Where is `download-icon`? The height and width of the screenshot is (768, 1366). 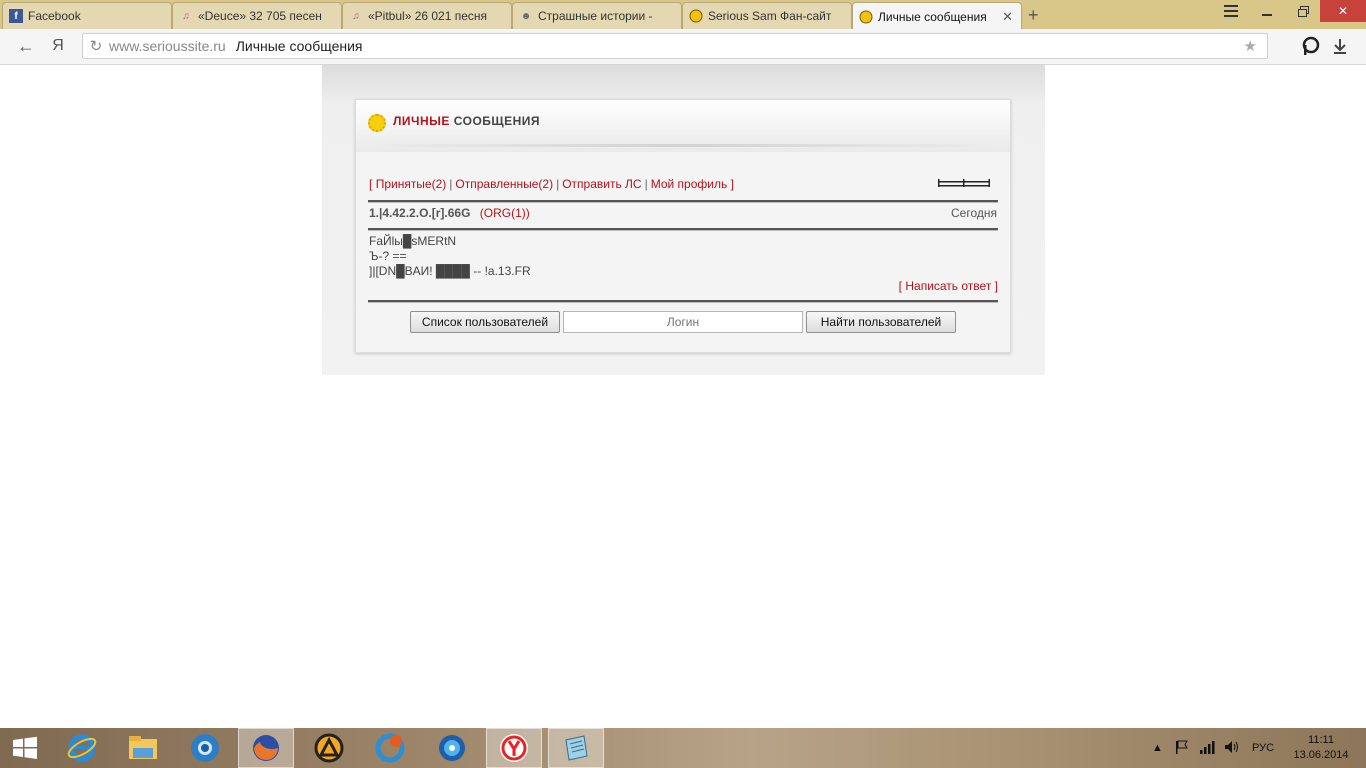
download-icon is located at coordinates (1340, 46).